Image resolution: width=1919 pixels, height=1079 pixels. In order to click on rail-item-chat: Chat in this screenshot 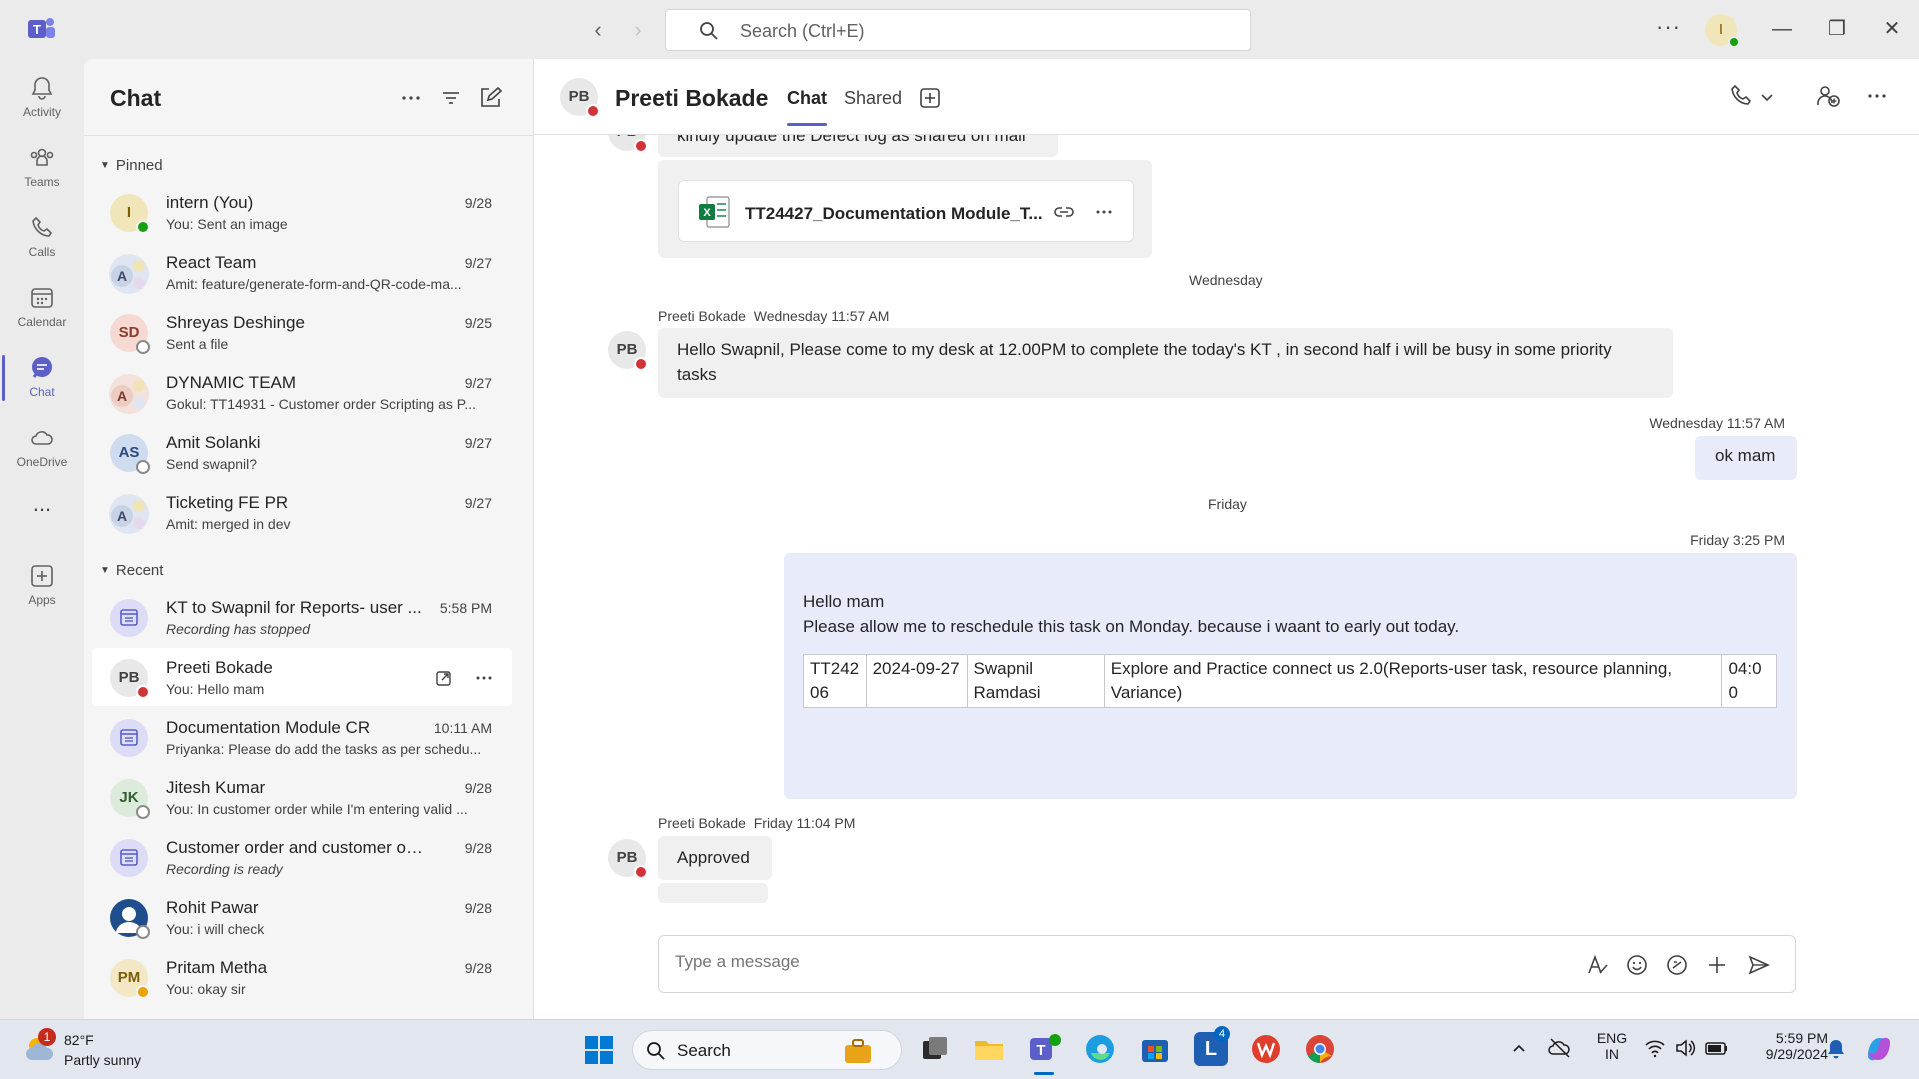, I will do `click(42, 379)`.